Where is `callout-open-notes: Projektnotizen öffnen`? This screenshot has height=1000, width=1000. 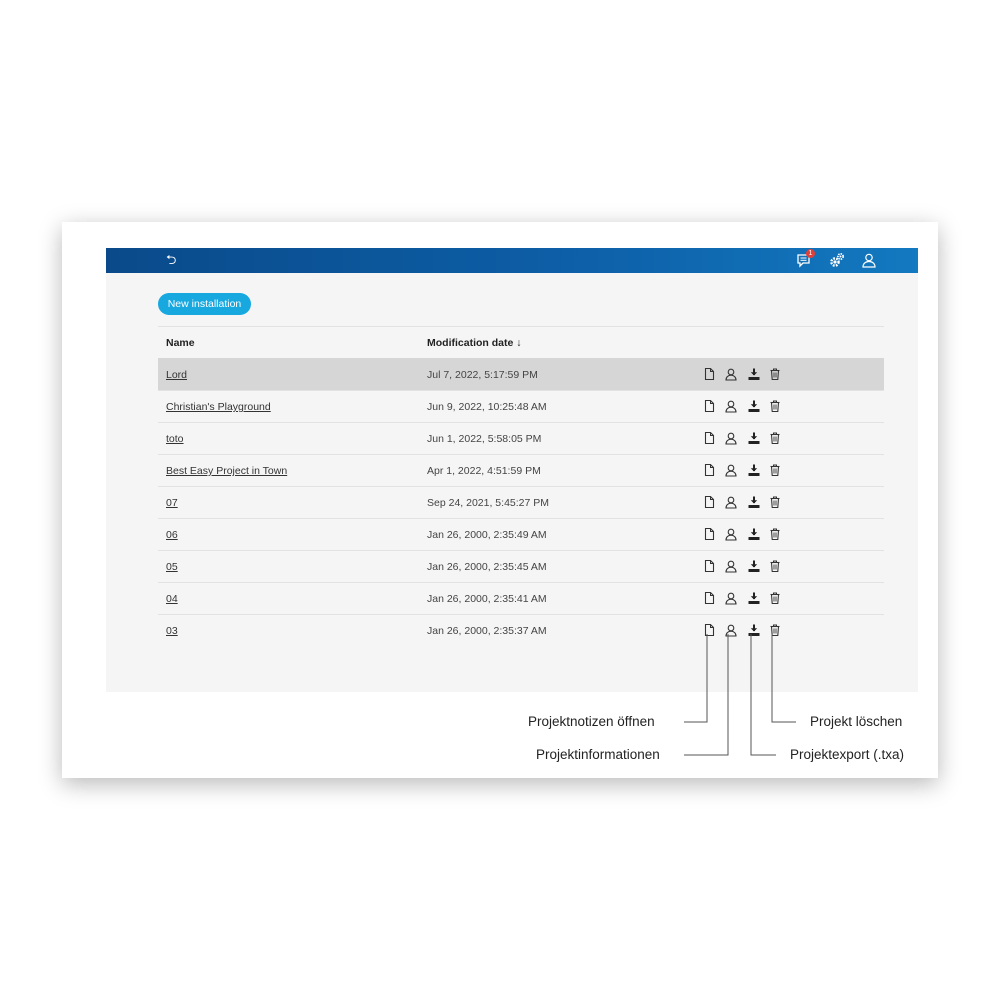
callout-open-notes: Projektnotizen öffnen is located at coordinates (591, 721).